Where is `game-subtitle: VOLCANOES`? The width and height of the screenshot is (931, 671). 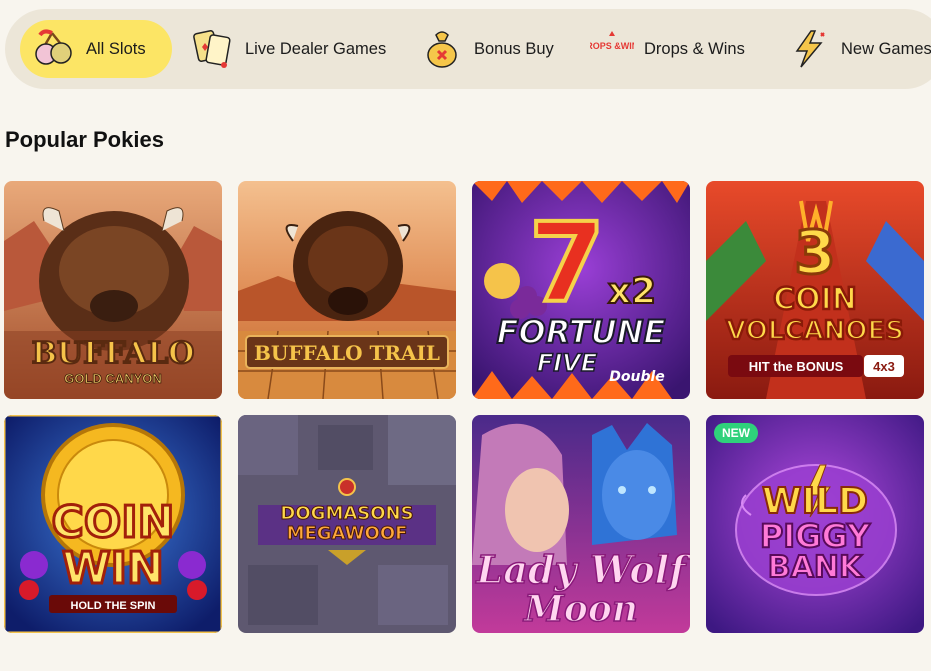
game-subtitle: VOLCANOES is located at coordinates (815, 331).